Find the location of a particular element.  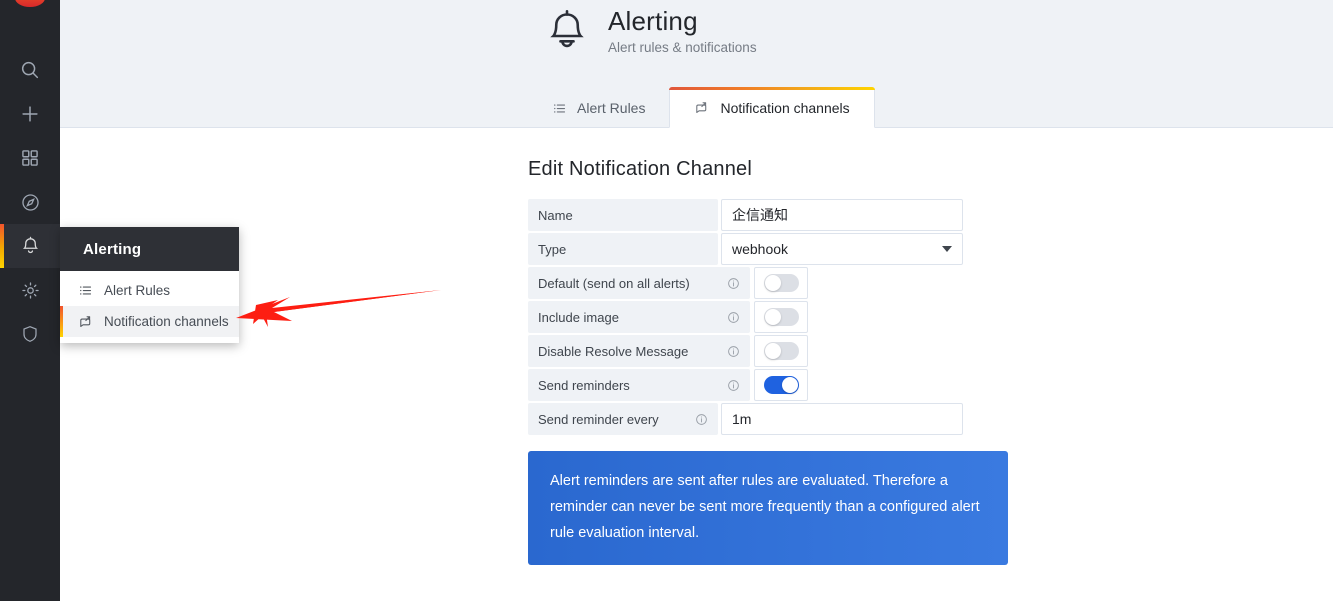

sidebar is located at coordinates (30, 300).